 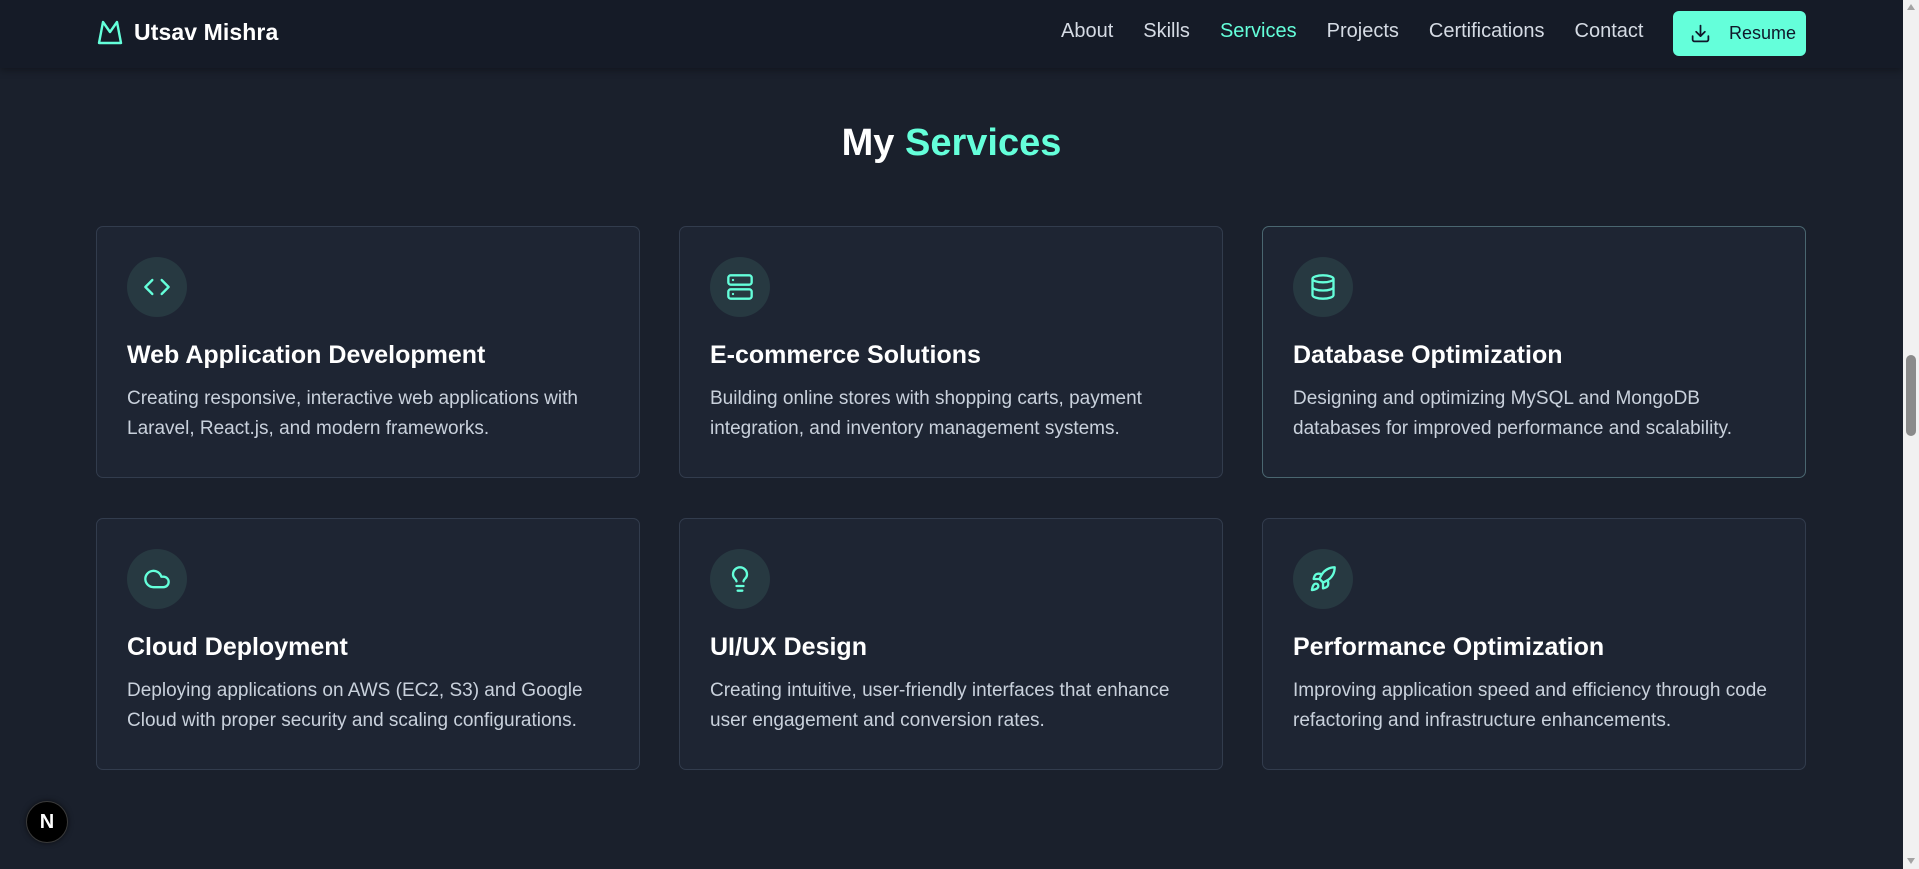 I want to click on mountain-logo-icon, so click(x=110, y=32).